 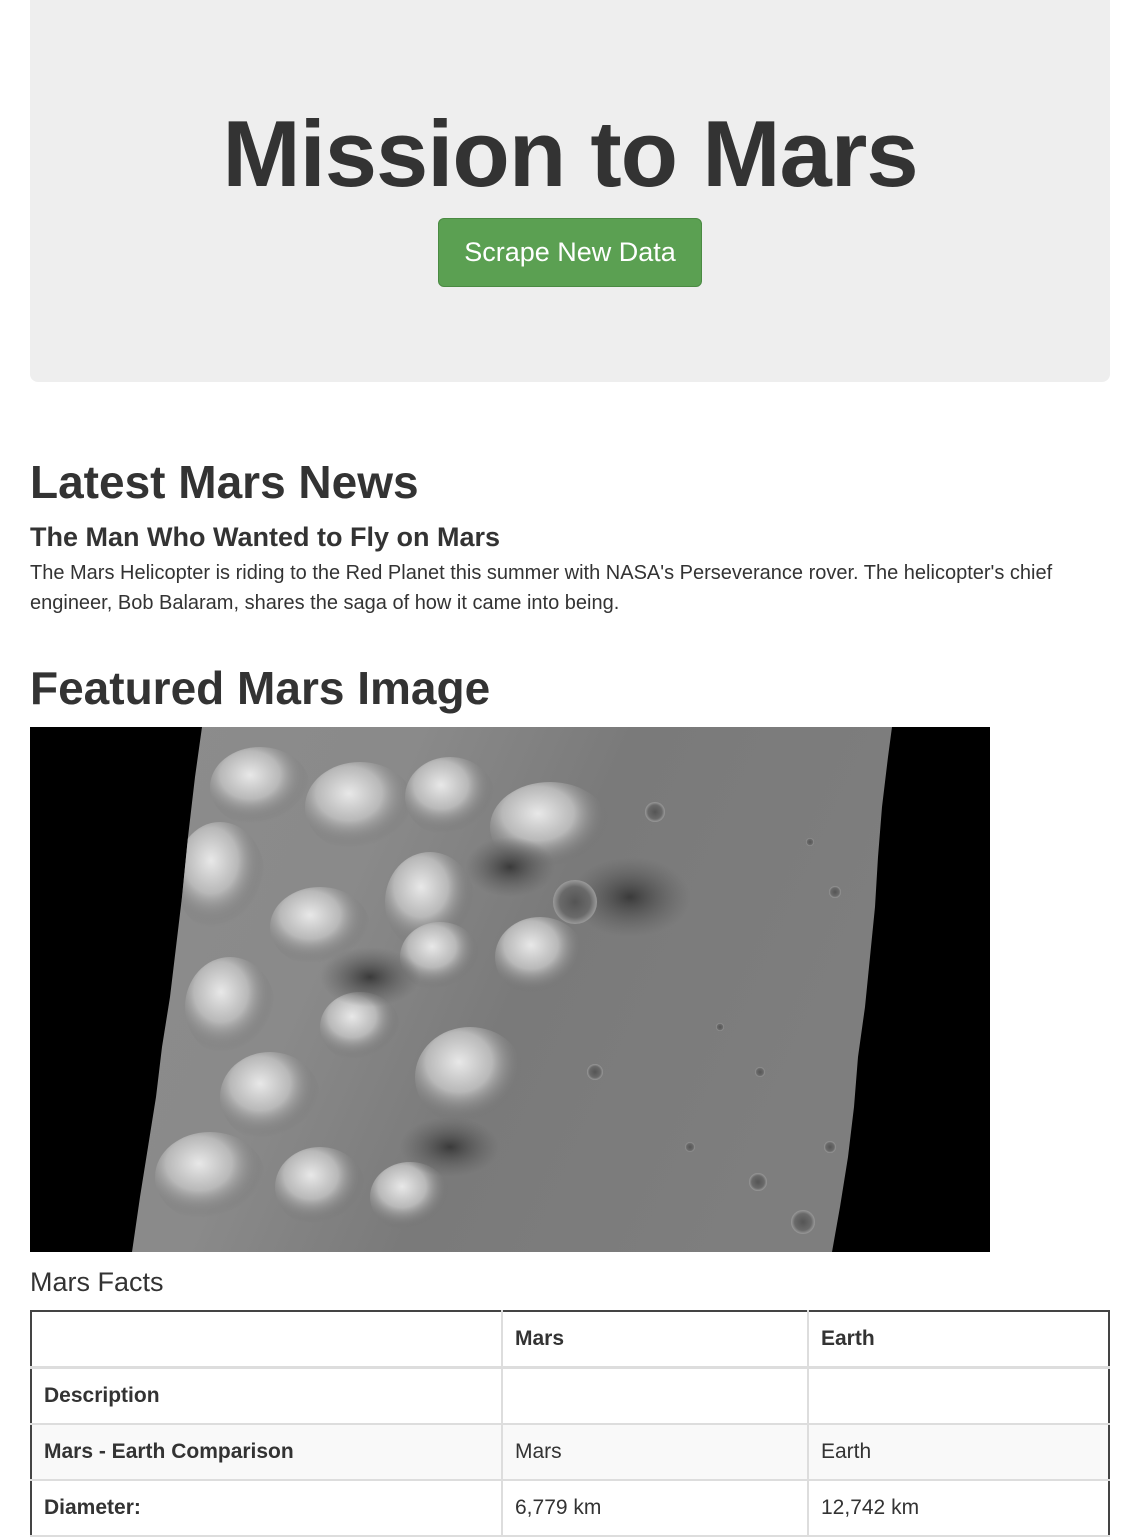 I want to click on page-title: Mission to Mars, so click(x=570, y=153).